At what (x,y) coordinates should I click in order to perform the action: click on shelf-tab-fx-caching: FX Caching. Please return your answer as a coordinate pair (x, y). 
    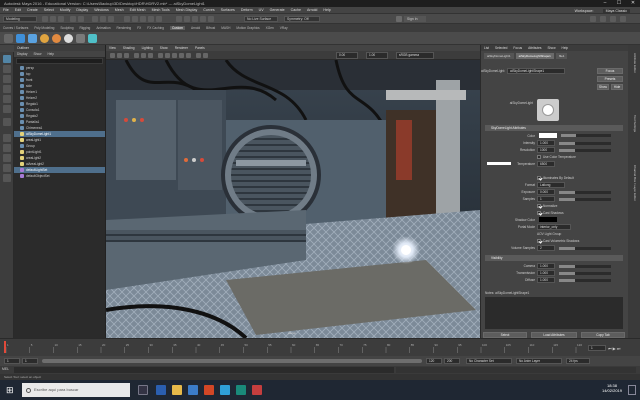
    Looking at the image, I should click on (155, 28).